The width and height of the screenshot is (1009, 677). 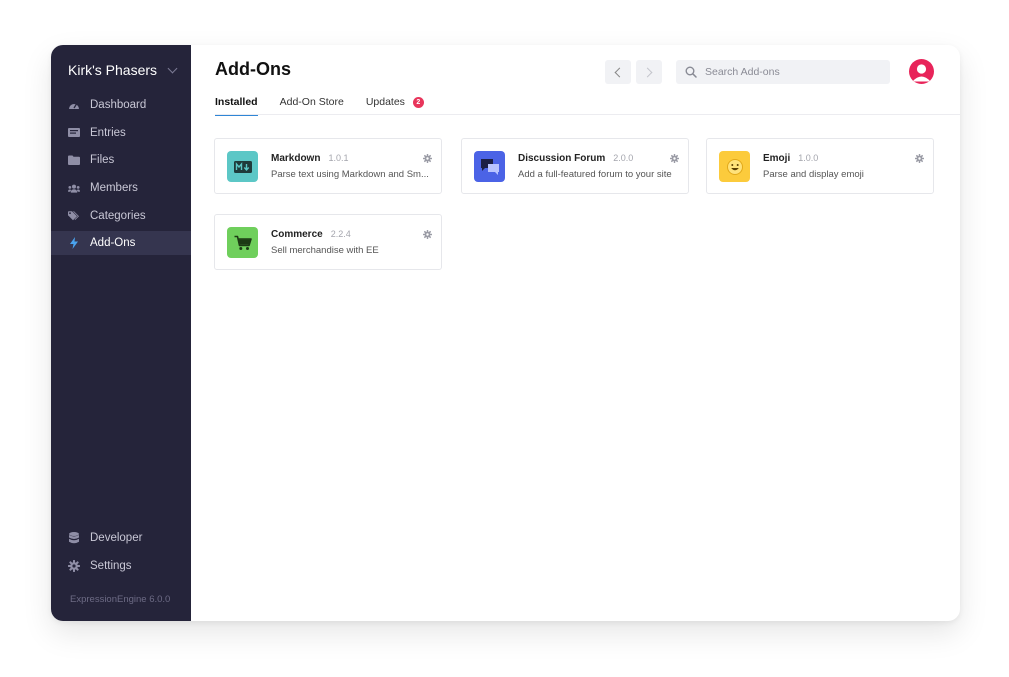 I want to click on gear-icon, so click(x=74, y=566).